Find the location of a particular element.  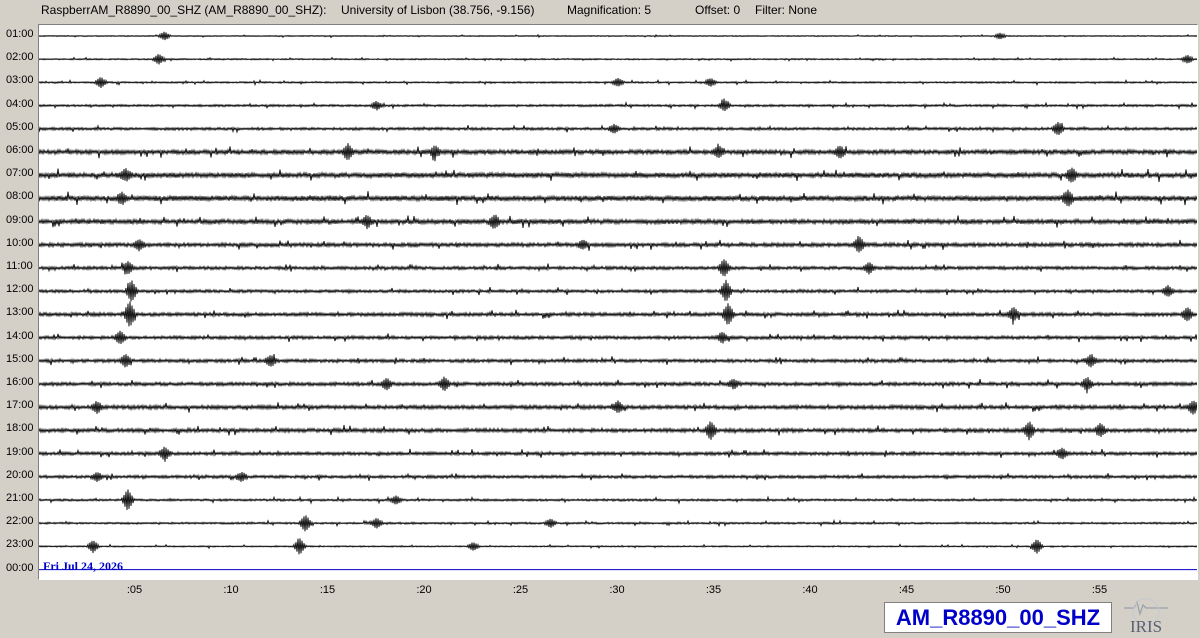

minute-tick-label: :25 is located at coordinates (520, 590).